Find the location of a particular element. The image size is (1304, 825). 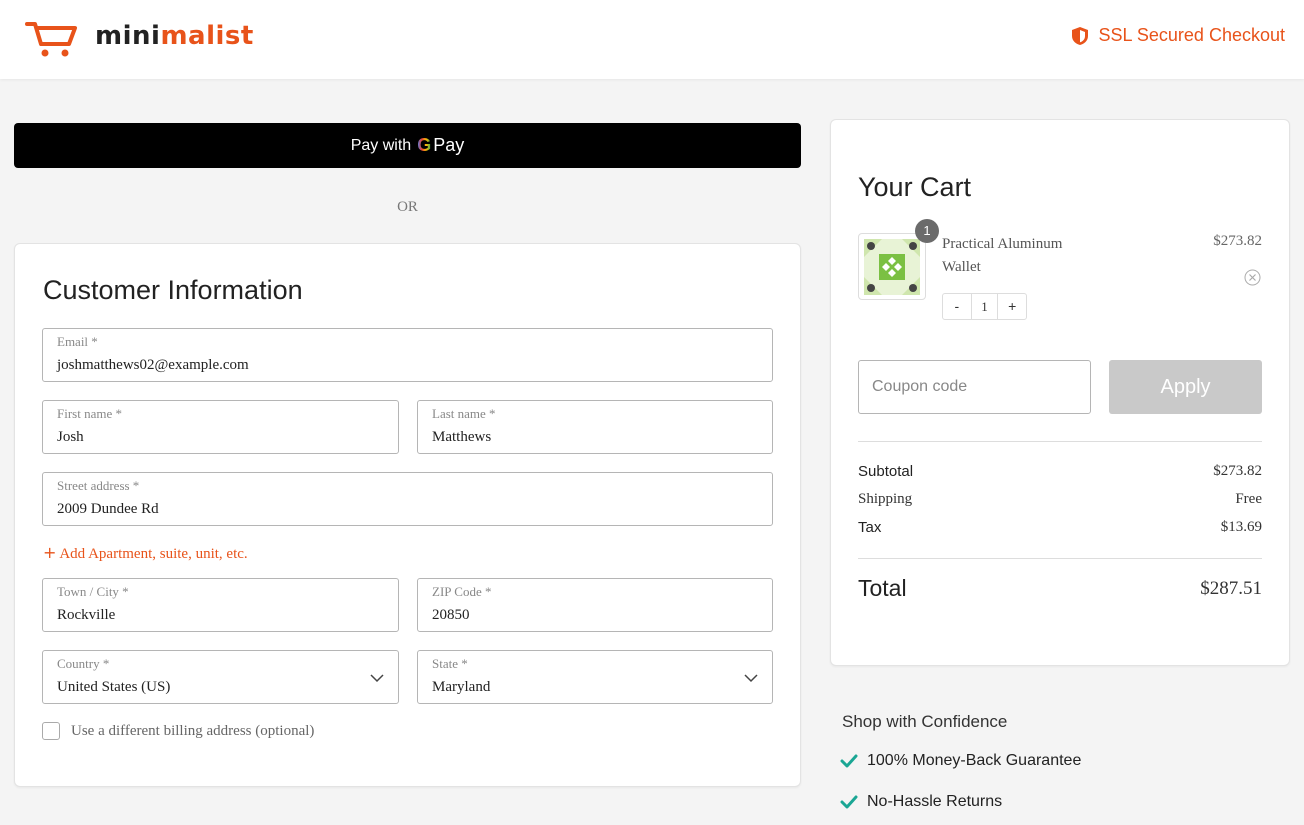

decrease-quantity-button: - is located at coordinates (957, 306).